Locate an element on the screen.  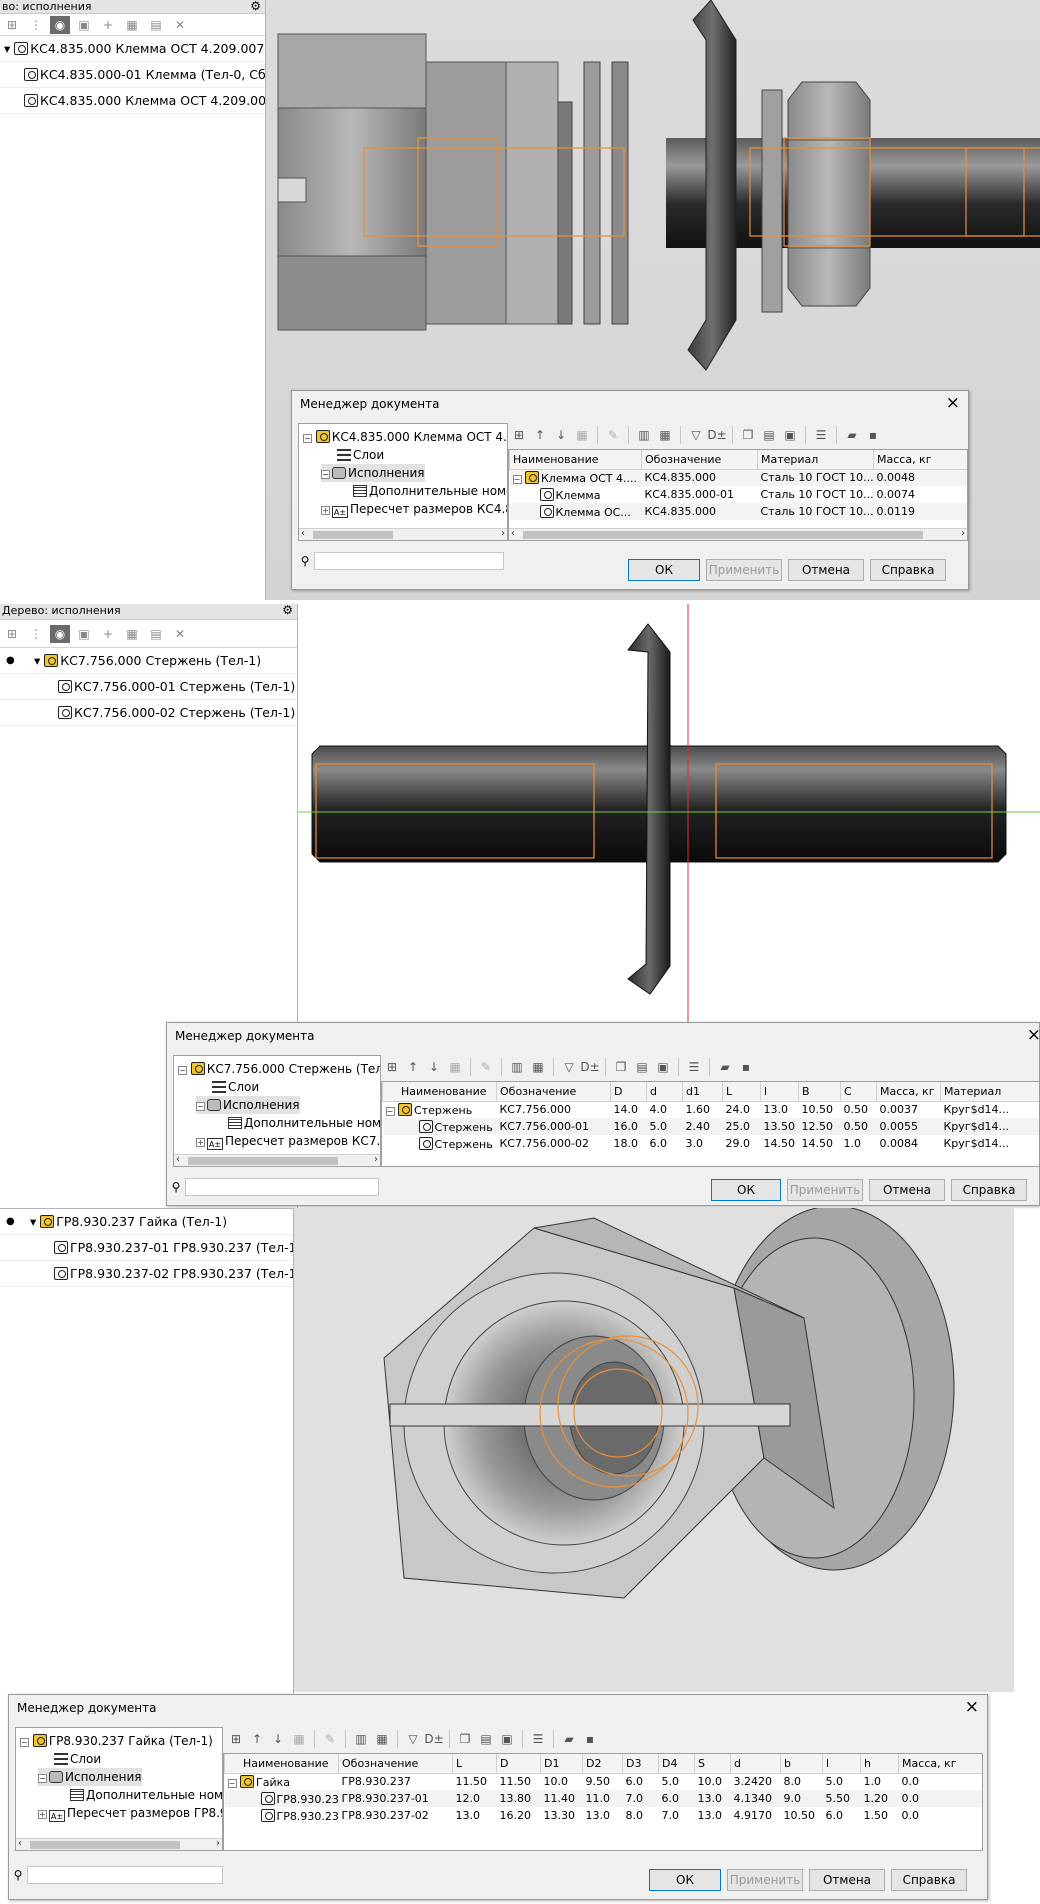
doc-tree-recalc: + A± Пересчет размеров КС4.83 is located at coordinates (414, 509).